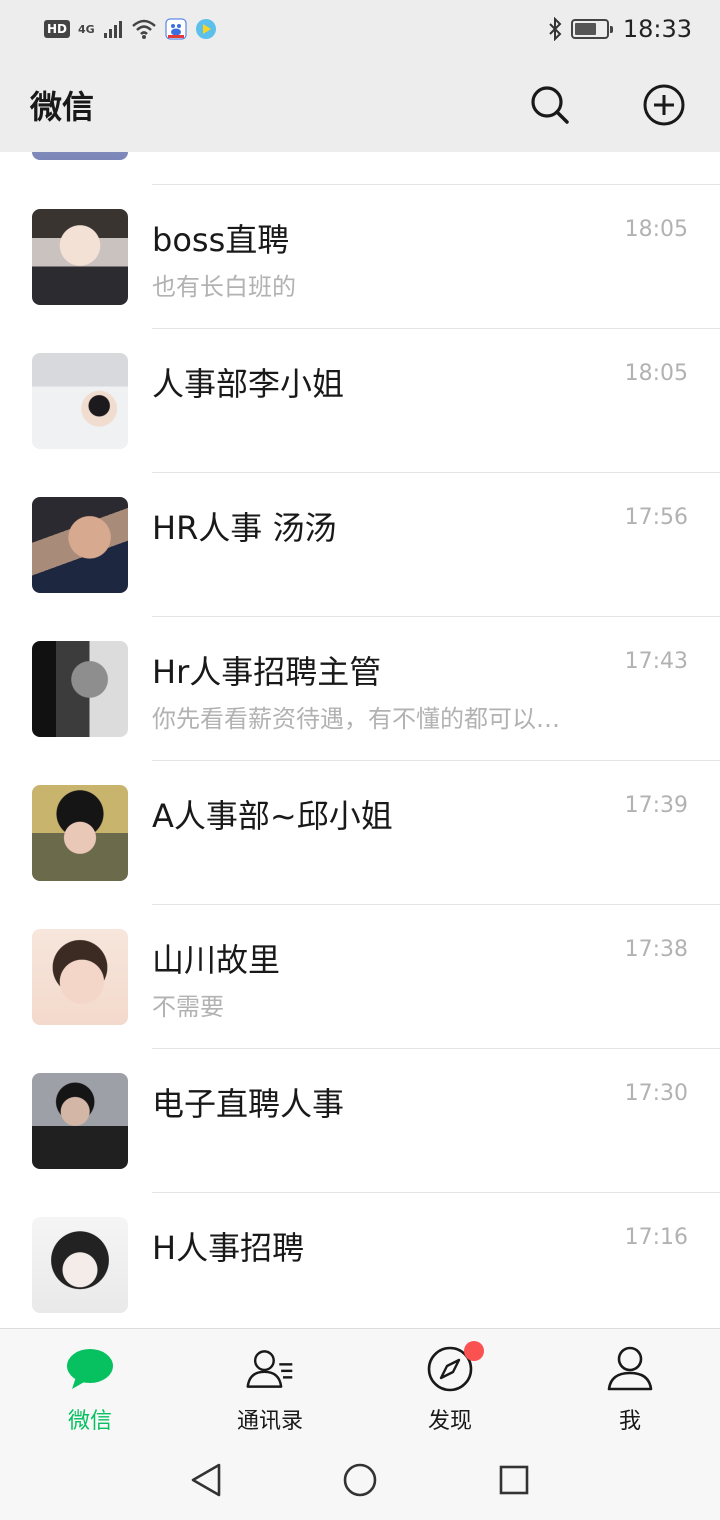 This screenshot has width=720, height=1520. I want to click on plus-circle-icon, so click(664, 105).